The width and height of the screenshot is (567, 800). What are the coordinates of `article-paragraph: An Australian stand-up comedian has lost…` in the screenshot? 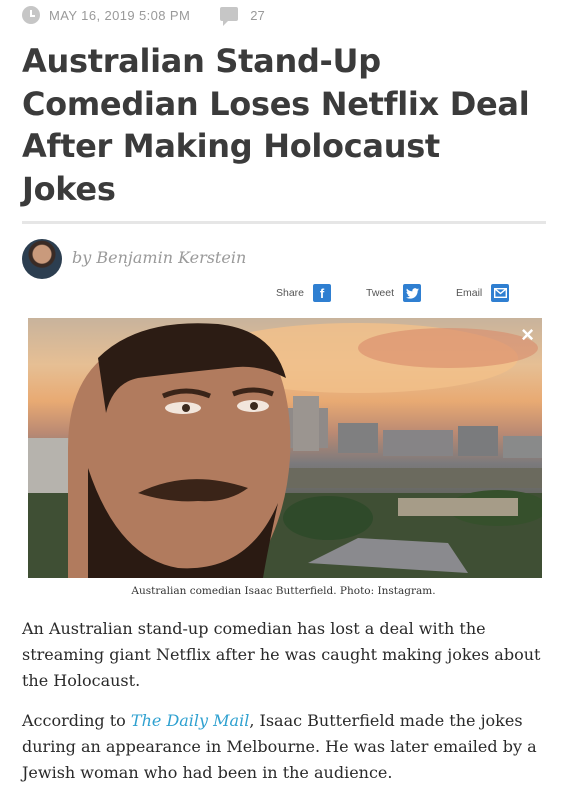 It's located at (281, 654).